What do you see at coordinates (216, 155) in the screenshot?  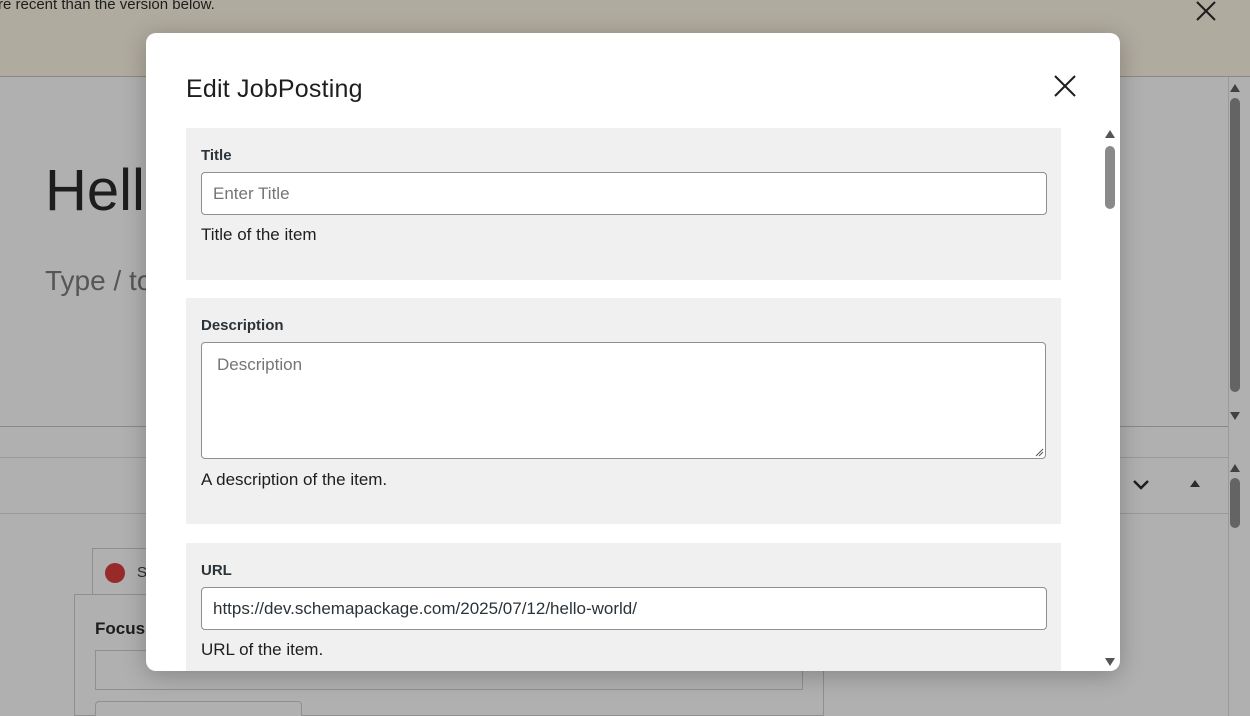 I see `field-title-label: Title` at bounding box center [216, 155].